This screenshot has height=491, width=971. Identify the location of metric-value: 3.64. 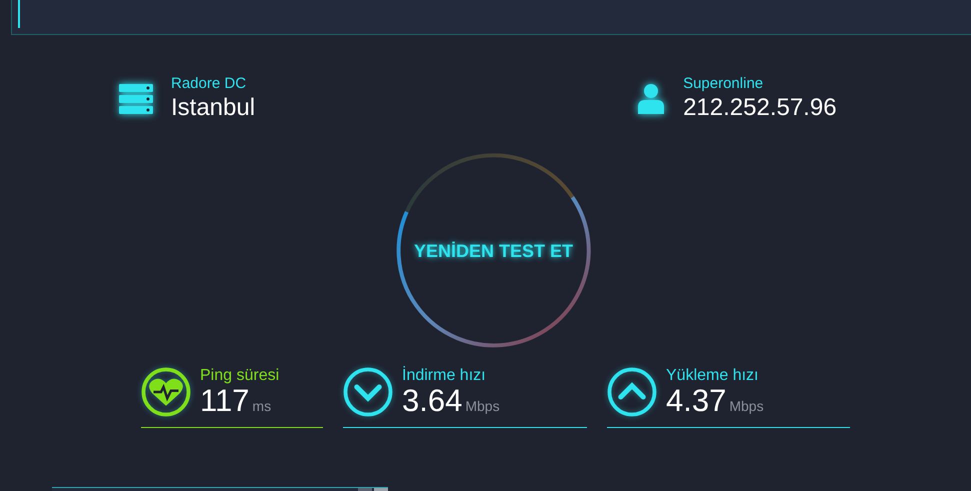
(432, 401).